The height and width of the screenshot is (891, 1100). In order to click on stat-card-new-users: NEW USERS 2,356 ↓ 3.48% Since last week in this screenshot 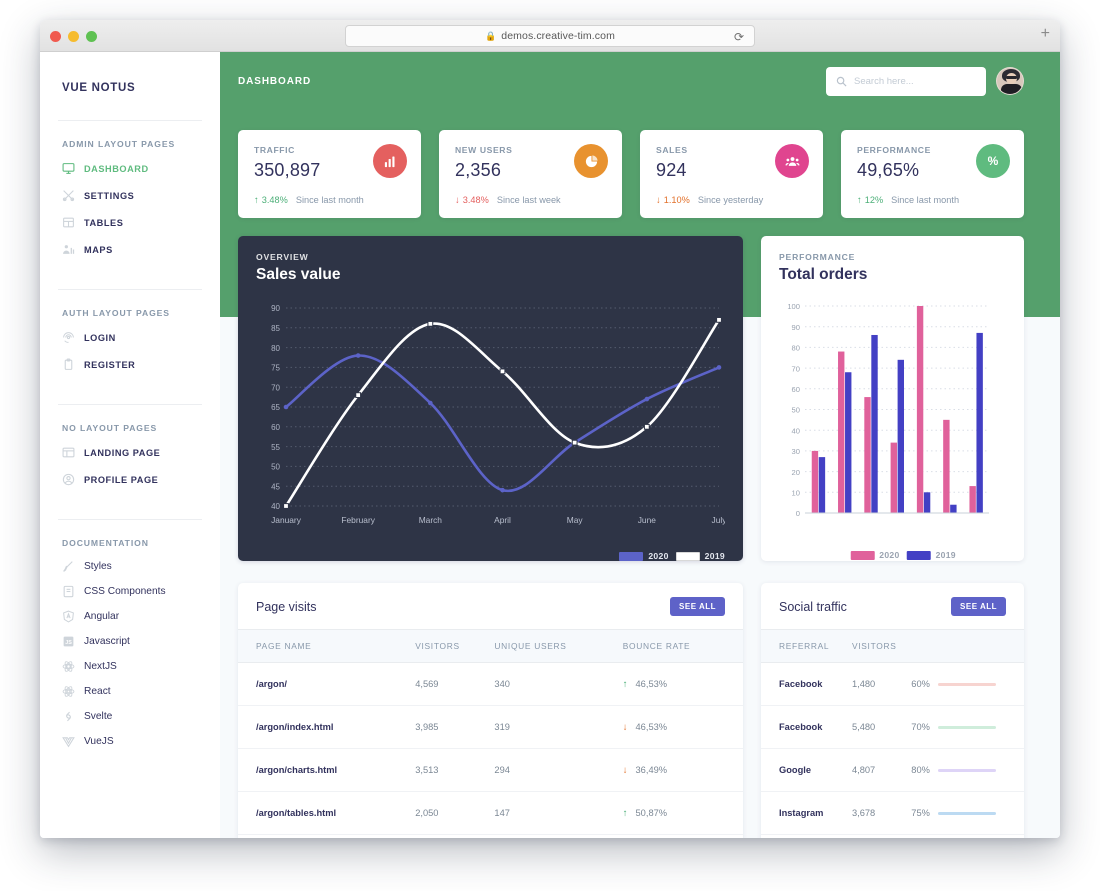, I will do `click(530, 174)`.